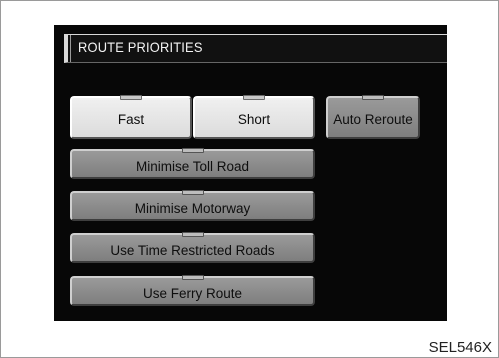 This screenshot has height=358, width=499. Describe the element at coordinates (254, 97) in the screenshot. I see `short-indicator` at that location.